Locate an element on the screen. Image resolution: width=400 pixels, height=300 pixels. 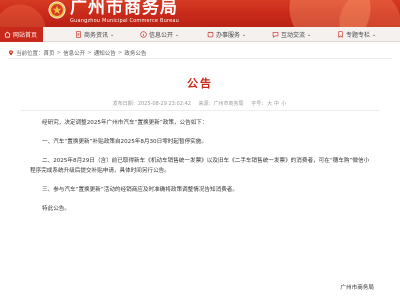
nav-item-label: 商务资讯 is located at coordinates (96, 35).